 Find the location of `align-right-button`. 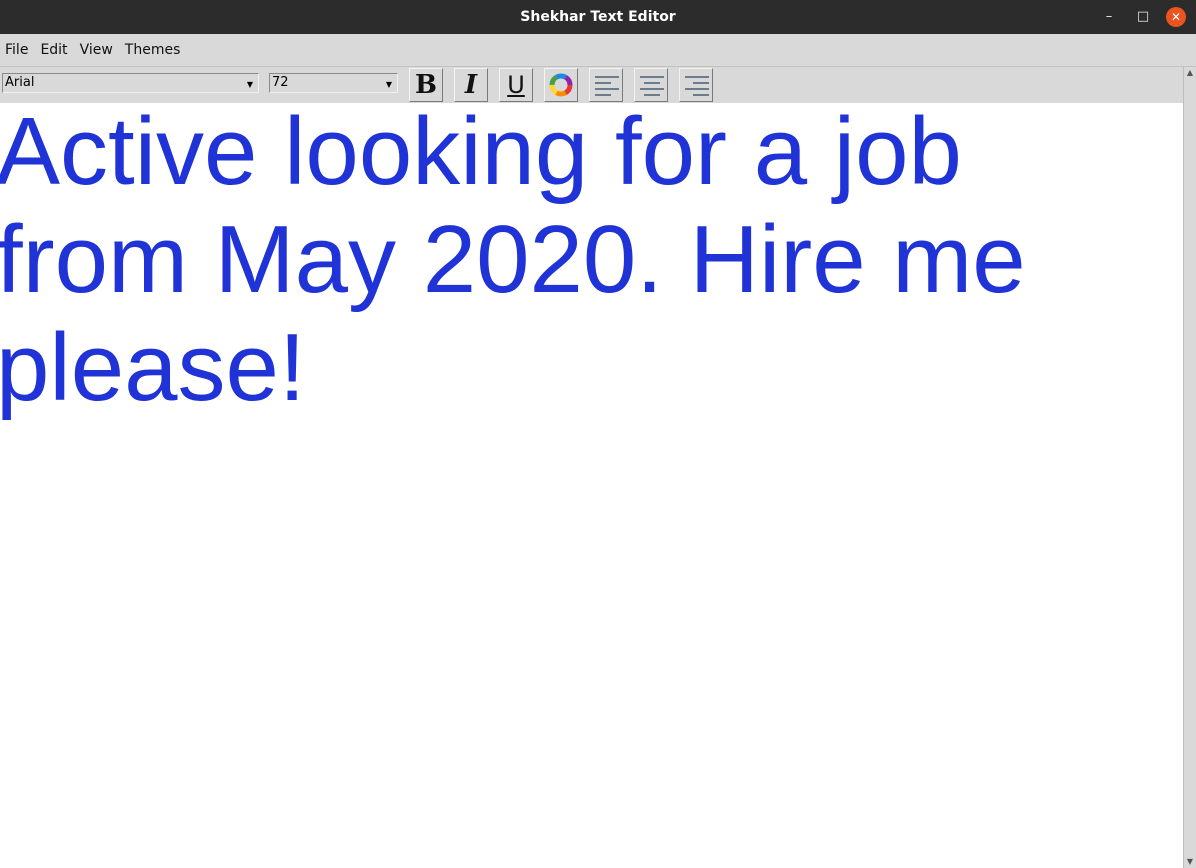

align-right-button is located at coordinates (696, 85).